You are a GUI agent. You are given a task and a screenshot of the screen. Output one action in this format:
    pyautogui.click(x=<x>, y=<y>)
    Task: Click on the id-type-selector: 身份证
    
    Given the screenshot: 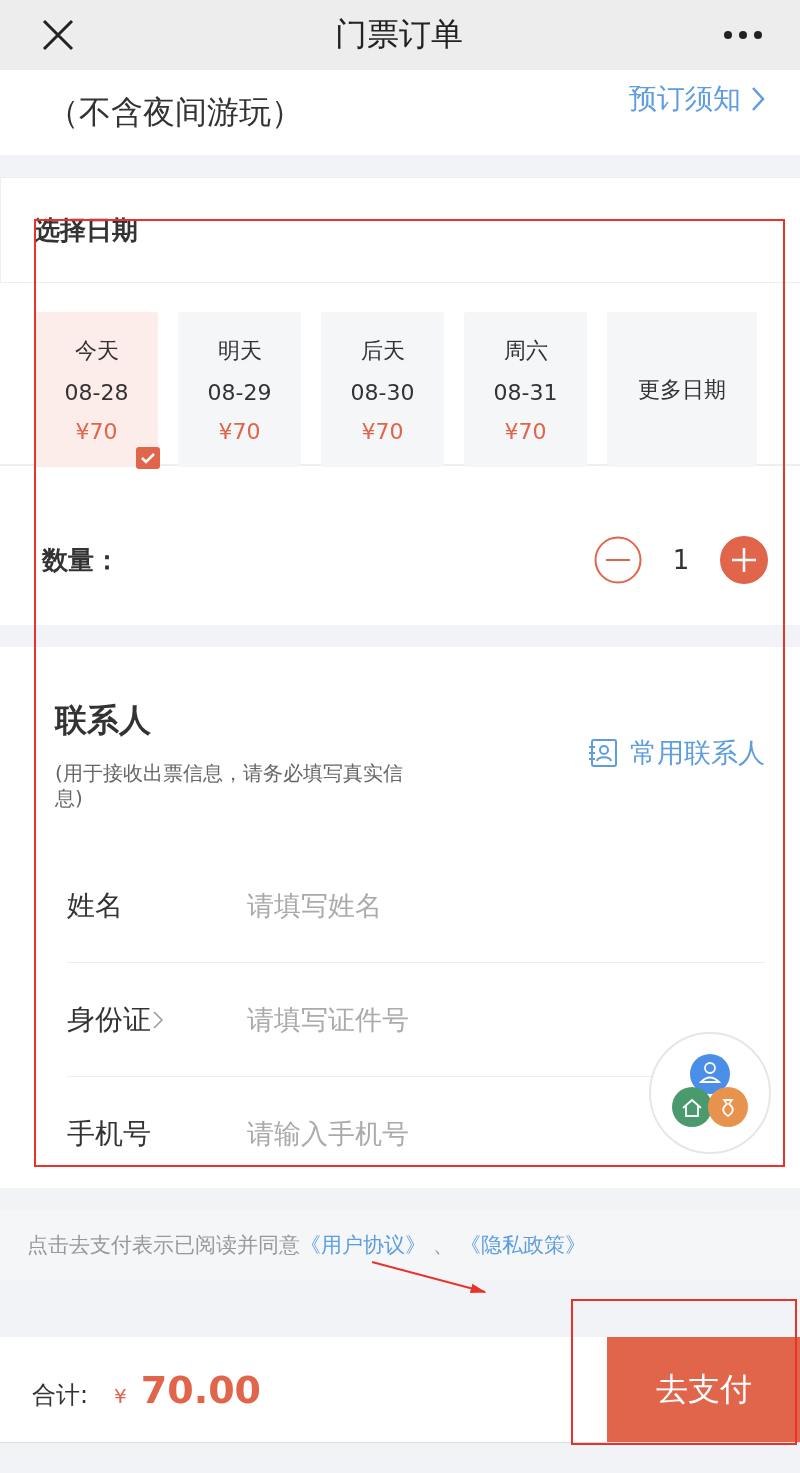 What is the action you would take?
    pyautogui.click(x=115, y=1019)
    